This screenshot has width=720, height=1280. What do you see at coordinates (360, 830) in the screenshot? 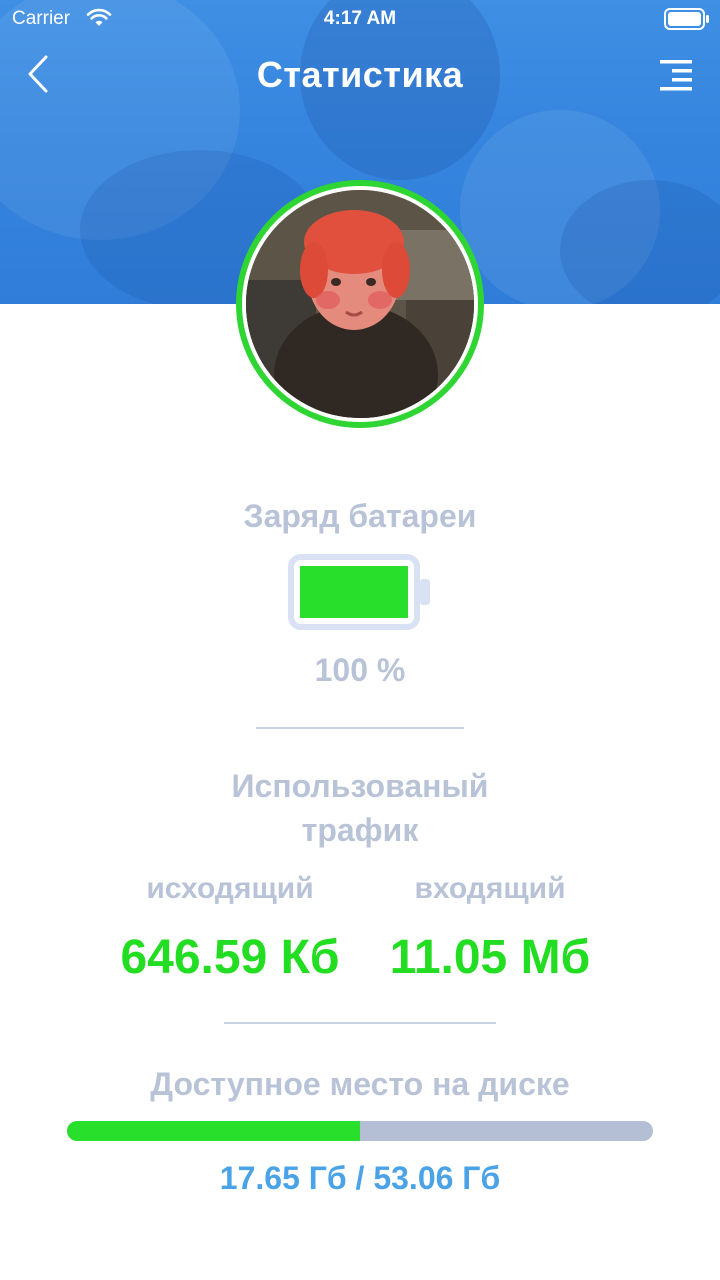
I see `traffic-title-line2: трафик` at bounding box center [360, 830].